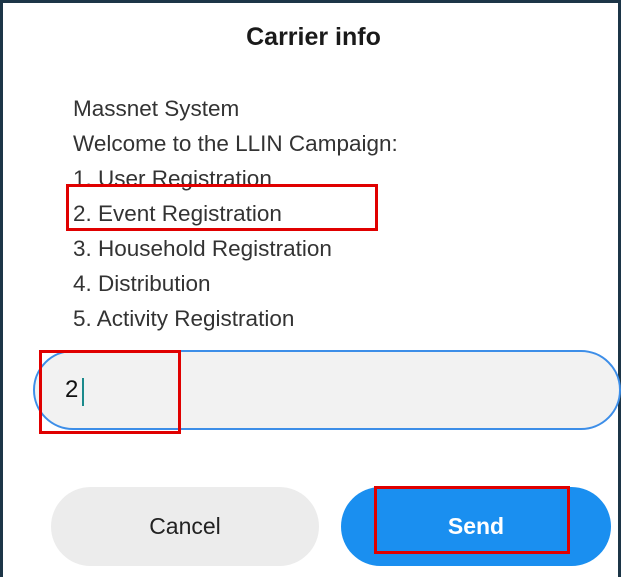 Image resolution: width=621 pixels, height=577 pixels. I want to click on highlight-box-send, so click(472, 520).